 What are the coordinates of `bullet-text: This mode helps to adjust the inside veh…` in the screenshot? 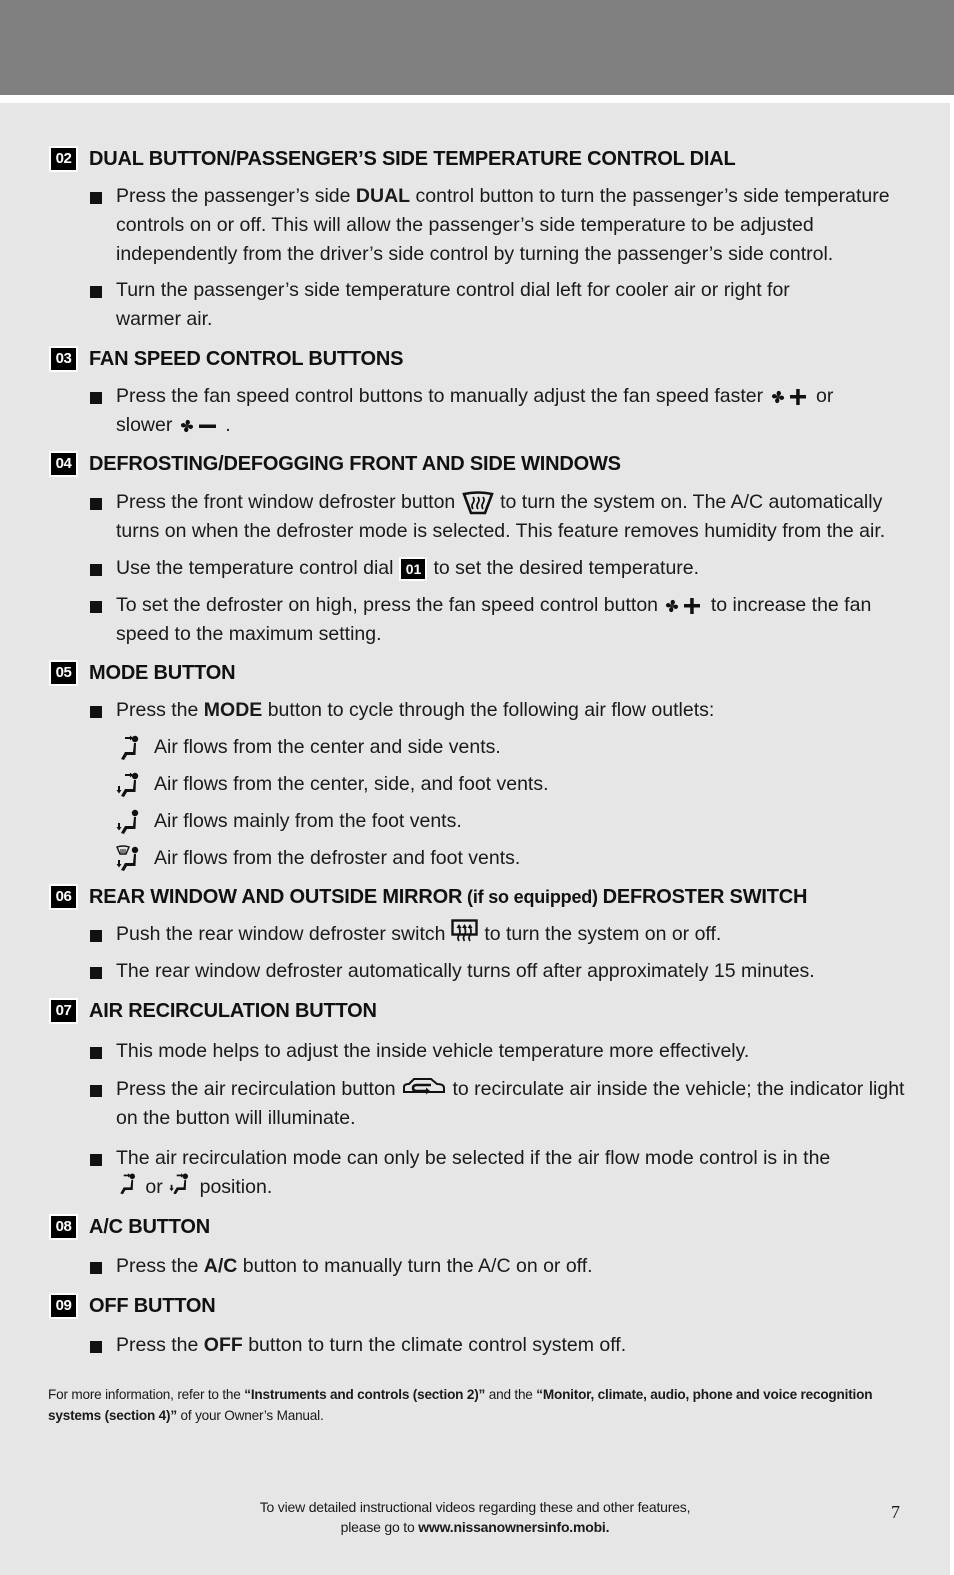 It's located at (433, 1051).